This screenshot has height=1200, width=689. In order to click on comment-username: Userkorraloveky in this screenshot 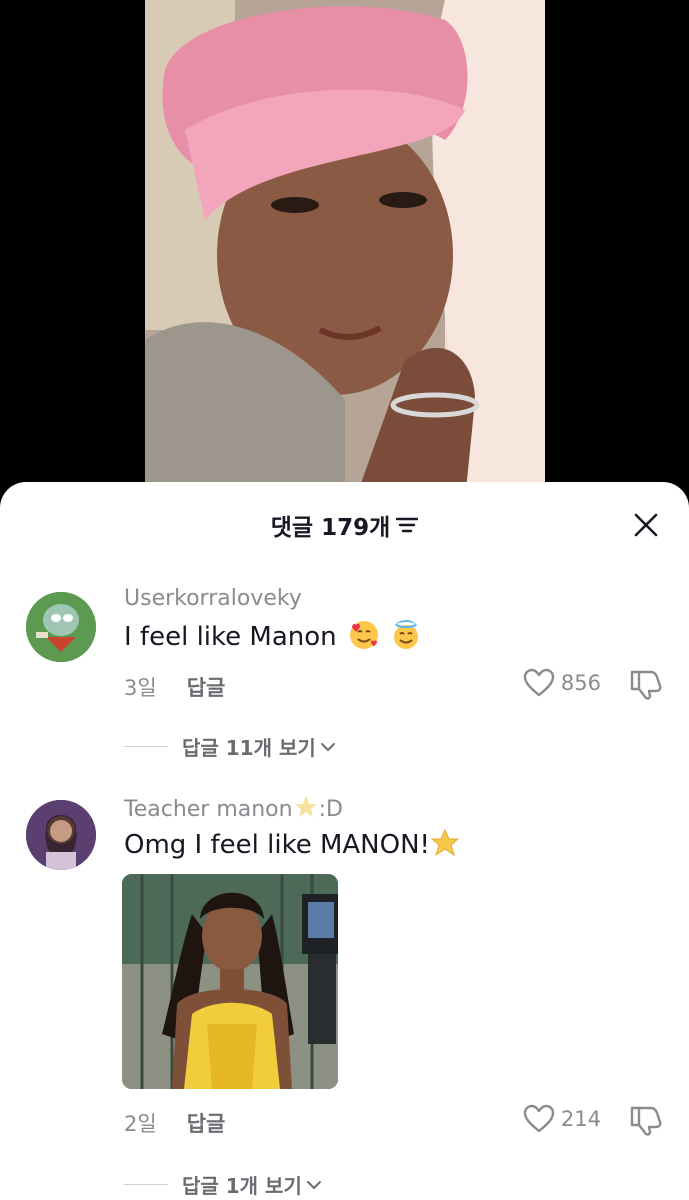, I will do `click(213, 598)`.